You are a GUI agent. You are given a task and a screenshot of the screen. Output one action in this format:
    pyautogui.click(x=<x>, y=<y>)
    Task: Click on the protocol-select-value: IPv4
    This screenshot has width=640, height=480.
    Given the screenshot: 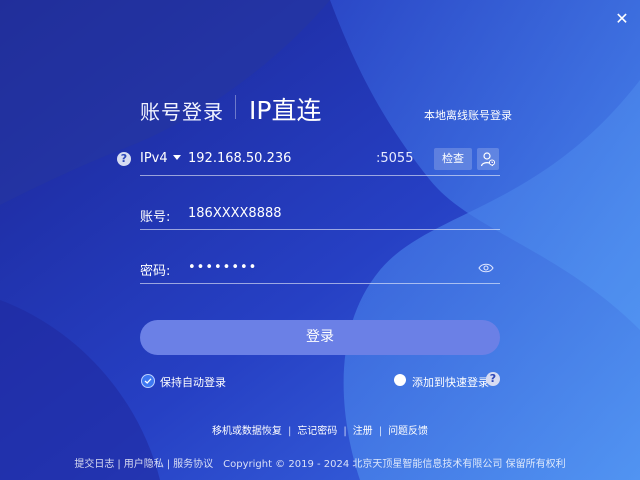 What is the action you would take?
    pyautogui.click(x=154, y=158)
    